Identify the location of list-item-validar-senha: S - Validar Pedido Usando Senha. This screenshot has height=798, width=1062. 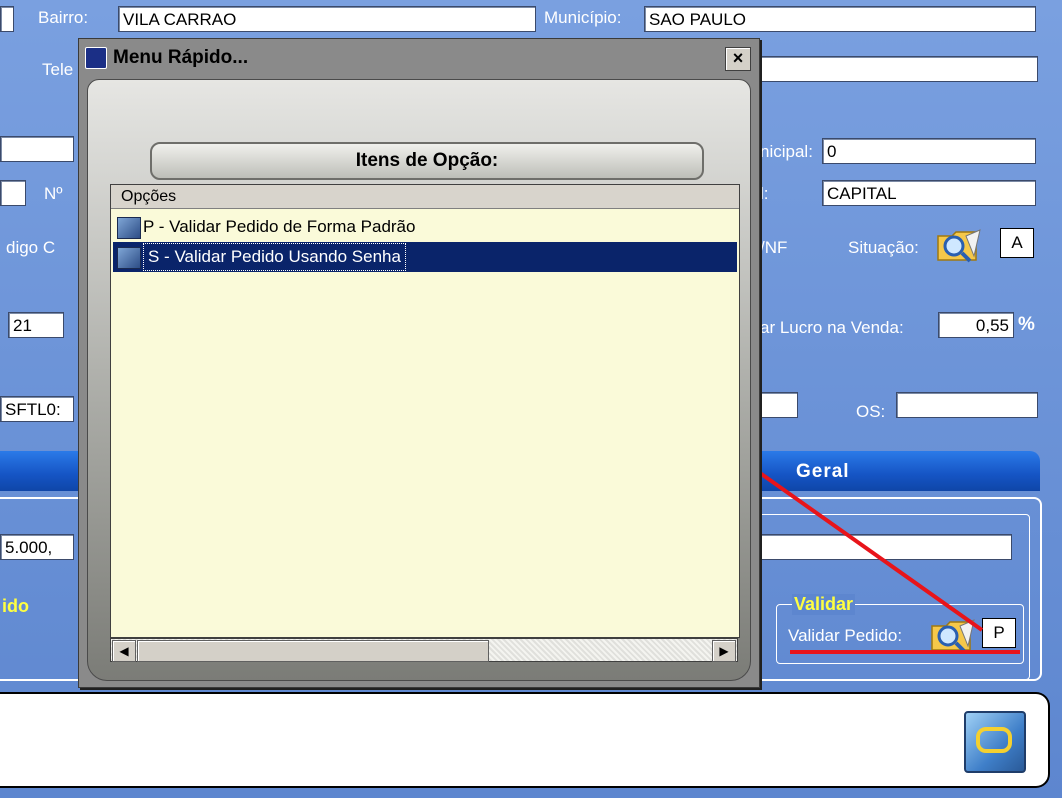
(425, 257).